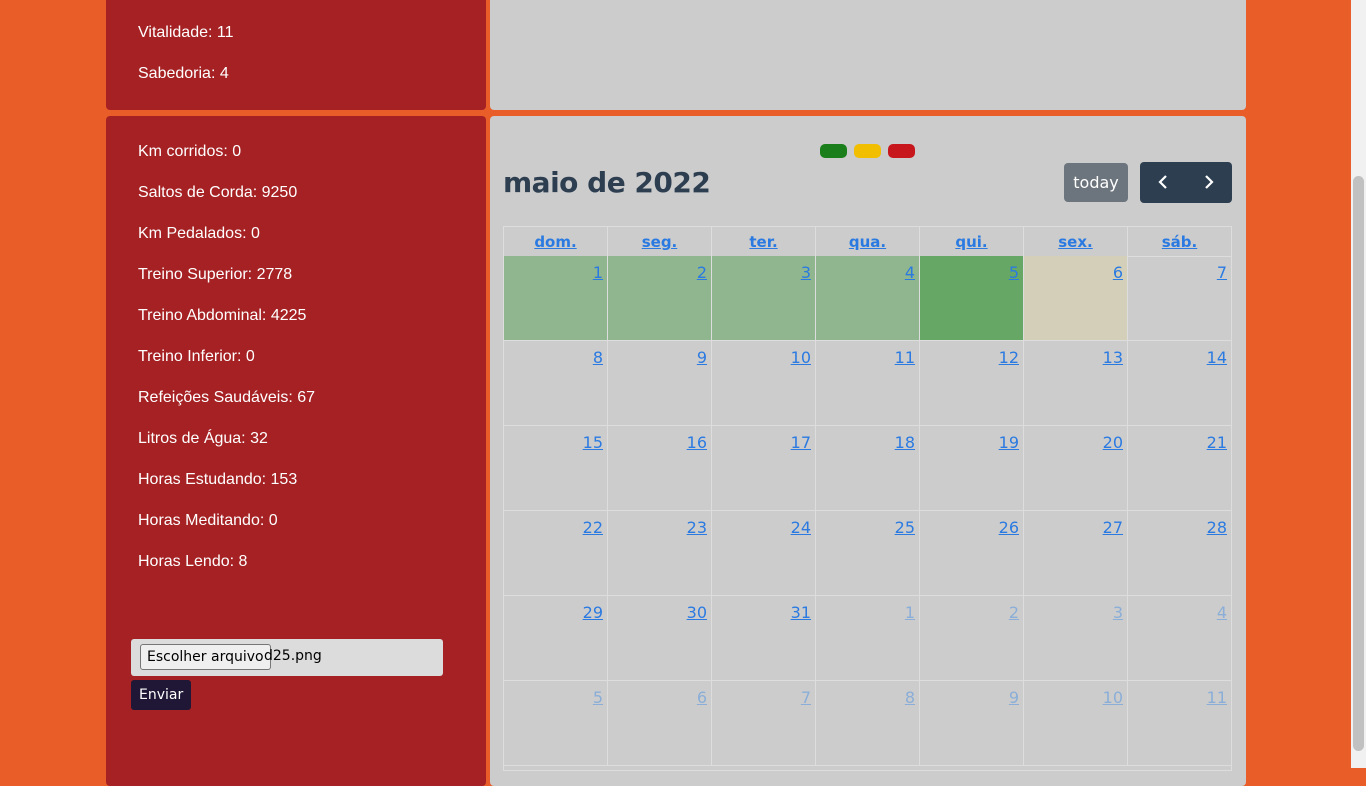 This screenshot has height=786, width=1366. Describe the element at coordinates (764, 242) in the screenshot. I see `weekday-header: ter.` at that location.